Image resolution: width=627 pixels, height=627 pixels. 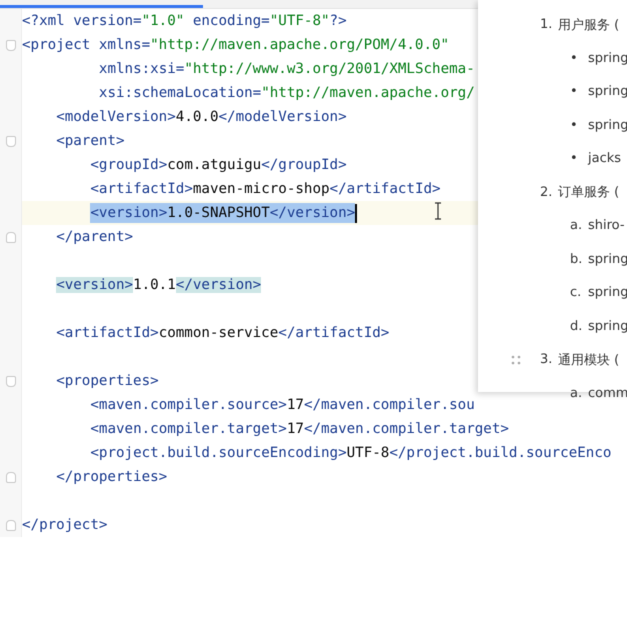 What do you see at coordinates (576, 292) in the screenshot?
I see `list-marker: c.` at bounding box center [576, 292].